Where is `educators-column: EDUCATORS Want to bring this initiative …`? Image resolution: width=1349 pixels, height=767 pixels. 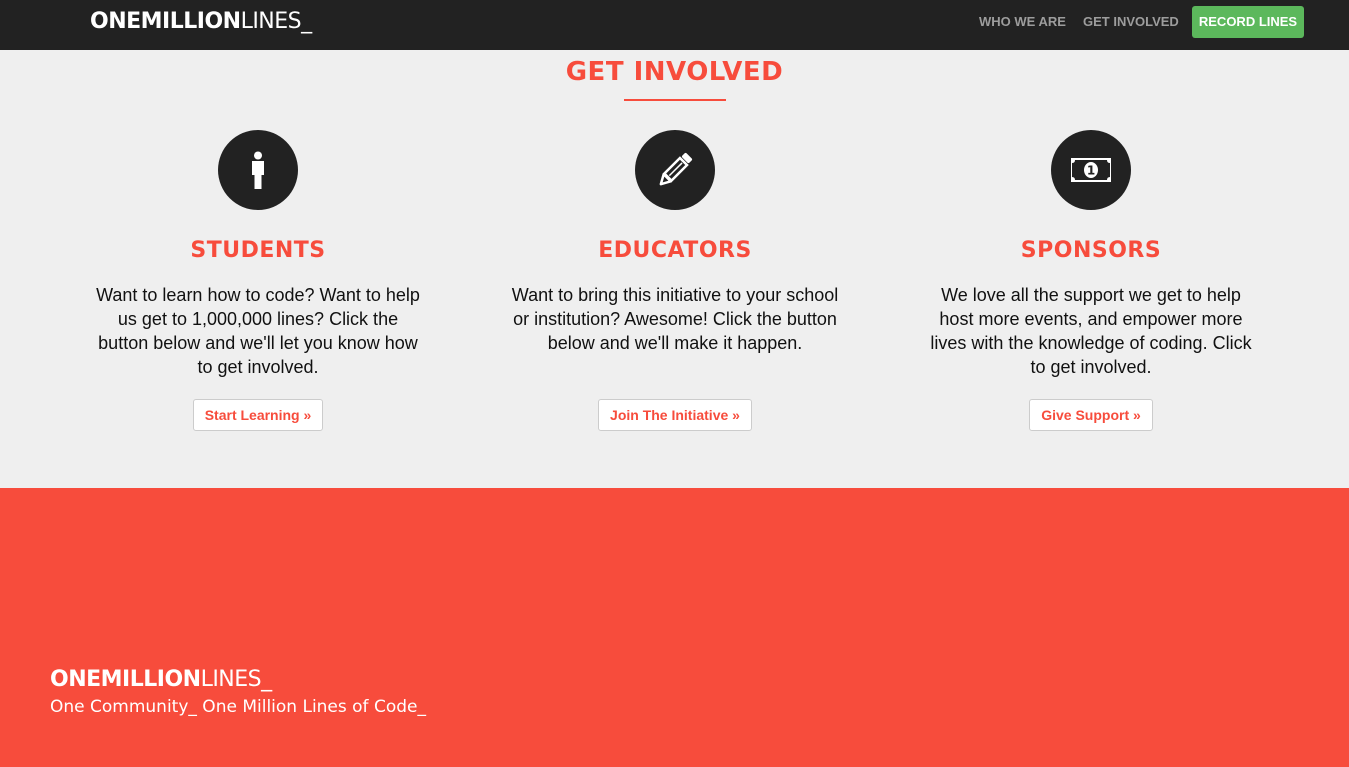 educators-column: EDUCATORS Want to bring this initiative … is located at coordinates (675, 280).